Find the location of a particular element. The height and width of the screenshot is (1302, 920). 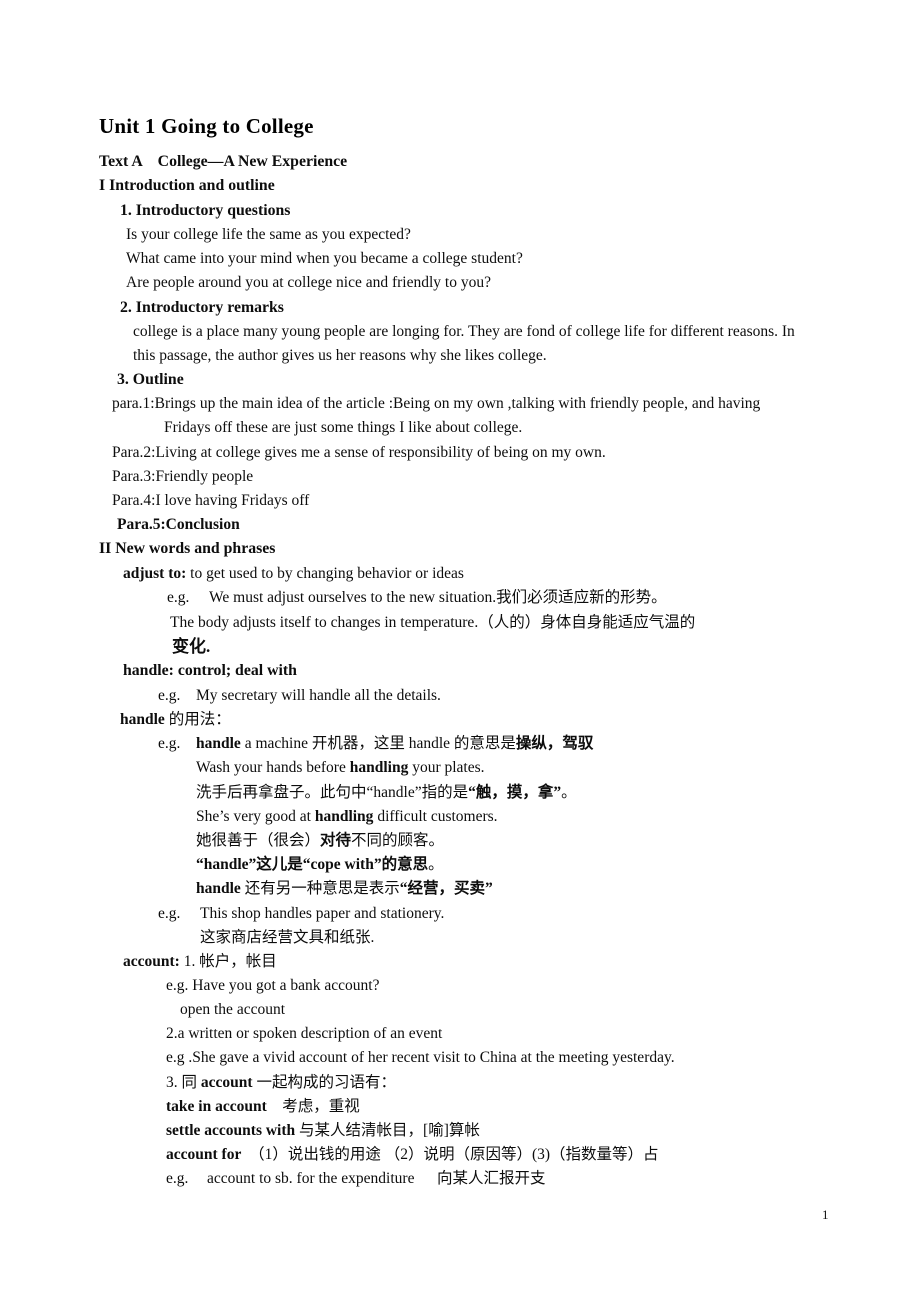

handle-customers-regular-2: difficult customers. is located at coordinates (435, 816).